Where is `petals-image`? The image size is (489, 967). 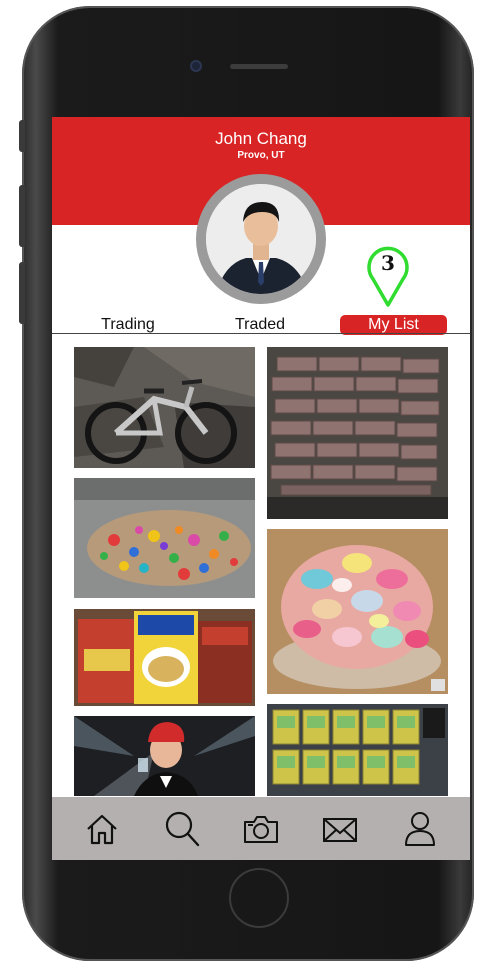 petals-image is located at coordinates (357, 611).